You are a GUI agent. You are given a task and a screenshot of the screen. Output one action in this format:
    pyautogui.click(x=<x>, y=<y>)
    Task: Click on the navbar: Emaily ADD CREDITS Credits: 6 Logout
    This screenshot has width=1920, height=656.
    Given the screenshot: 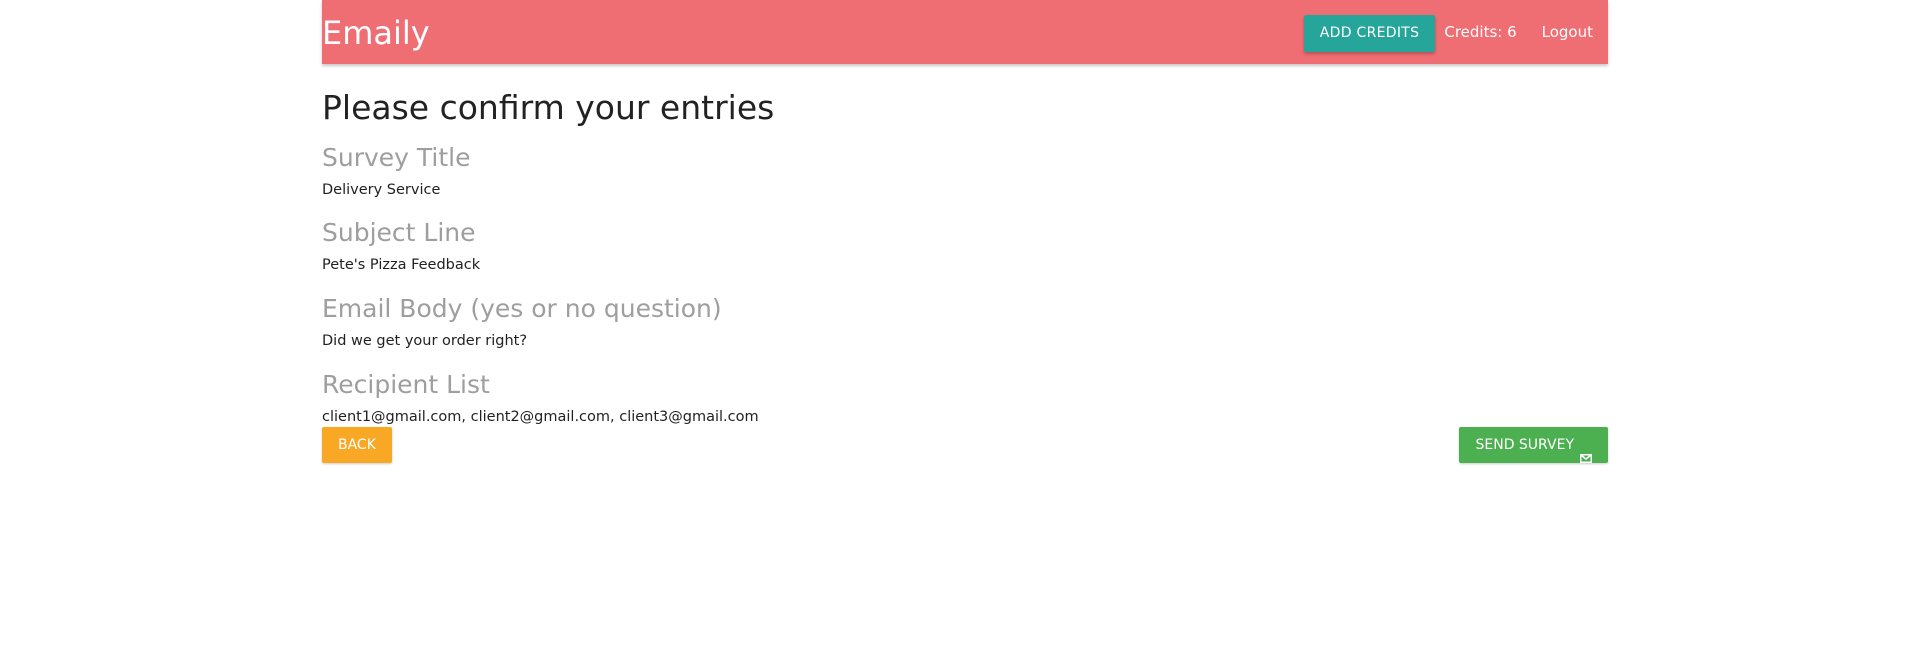 What is the action you would take?
    pyautogui.click(x=965, y=32)
    